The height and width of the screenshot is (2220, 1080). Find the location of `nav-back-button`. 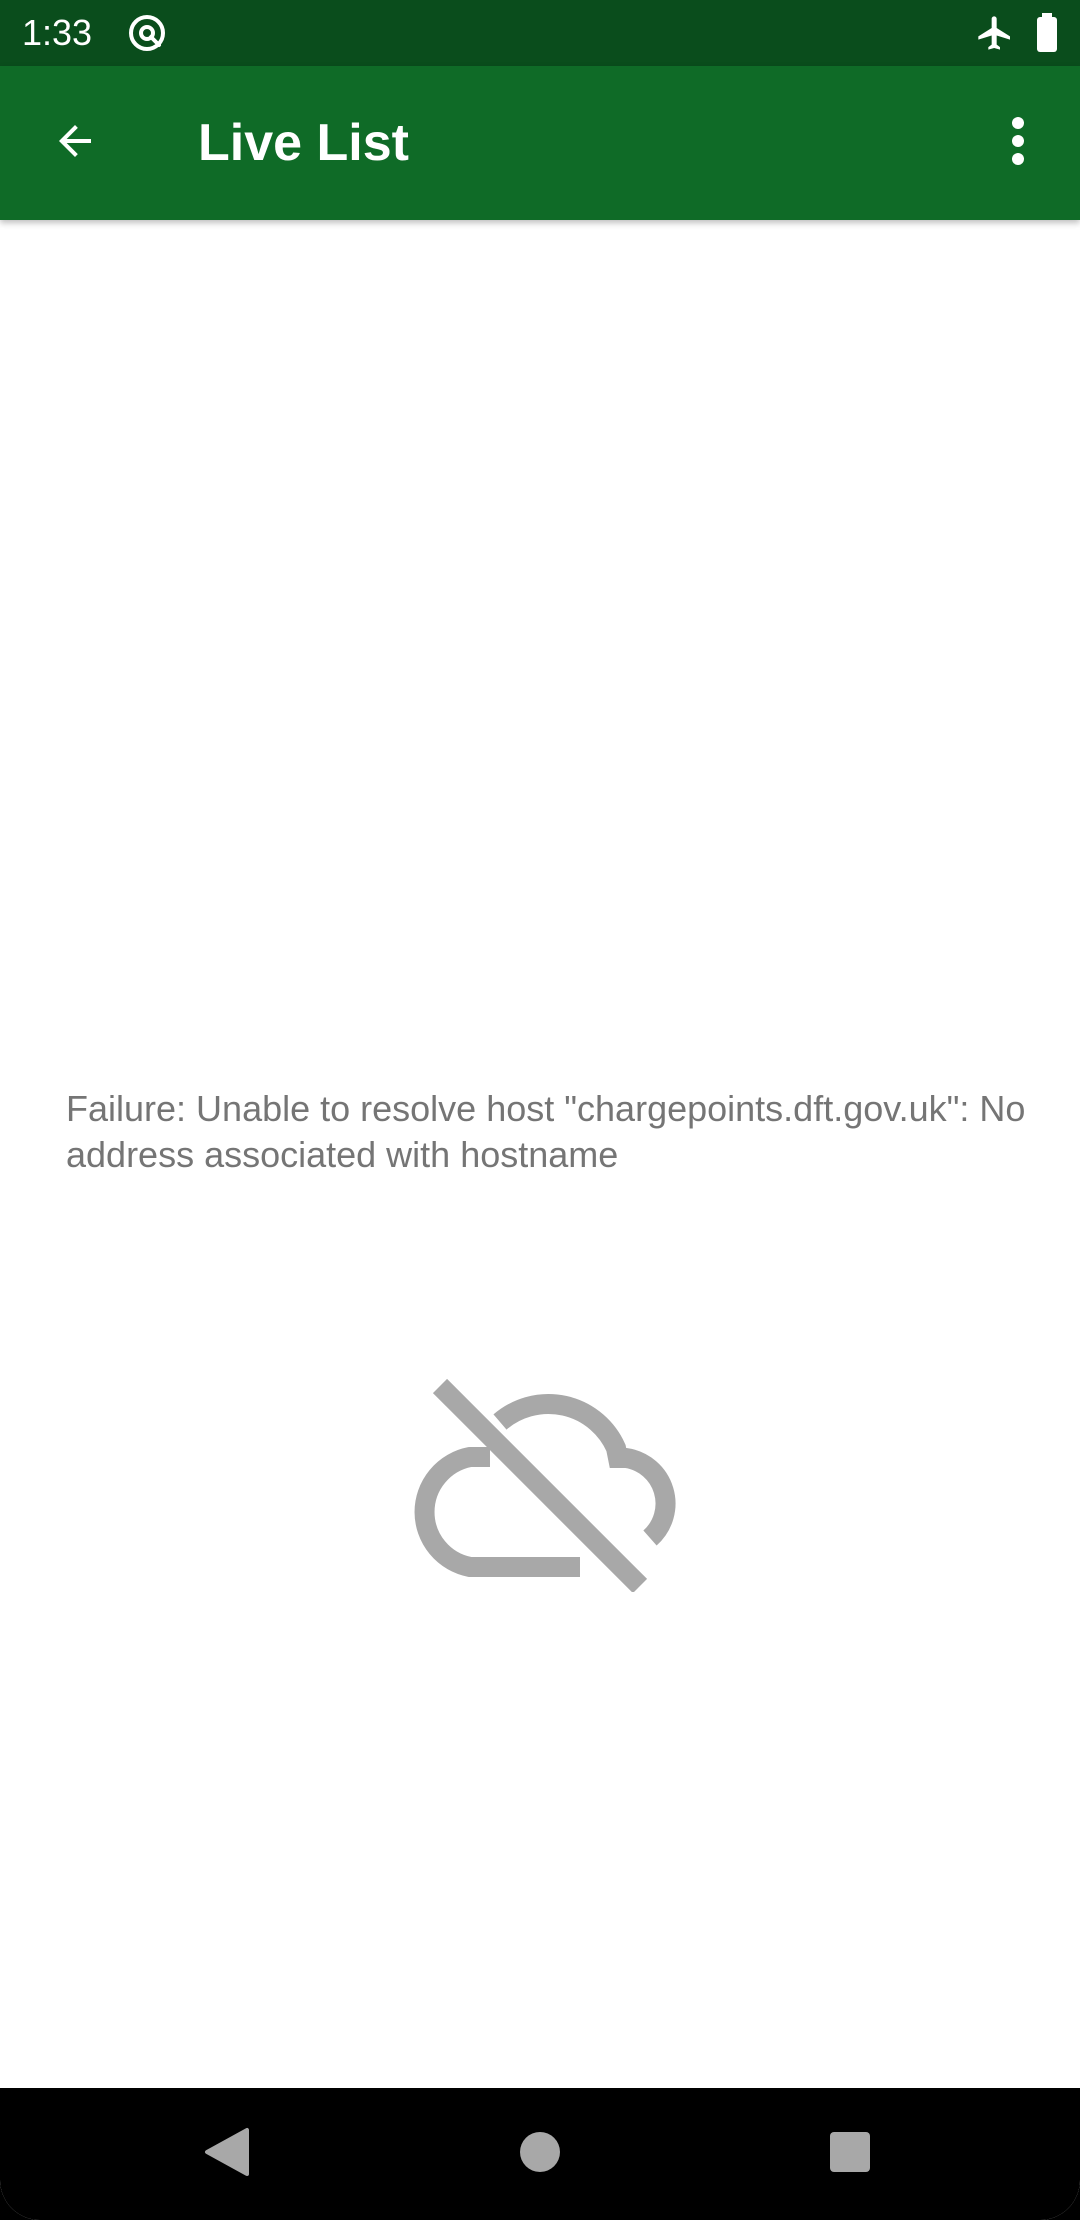

nav-back-button is located at coordinates (226, 2154).